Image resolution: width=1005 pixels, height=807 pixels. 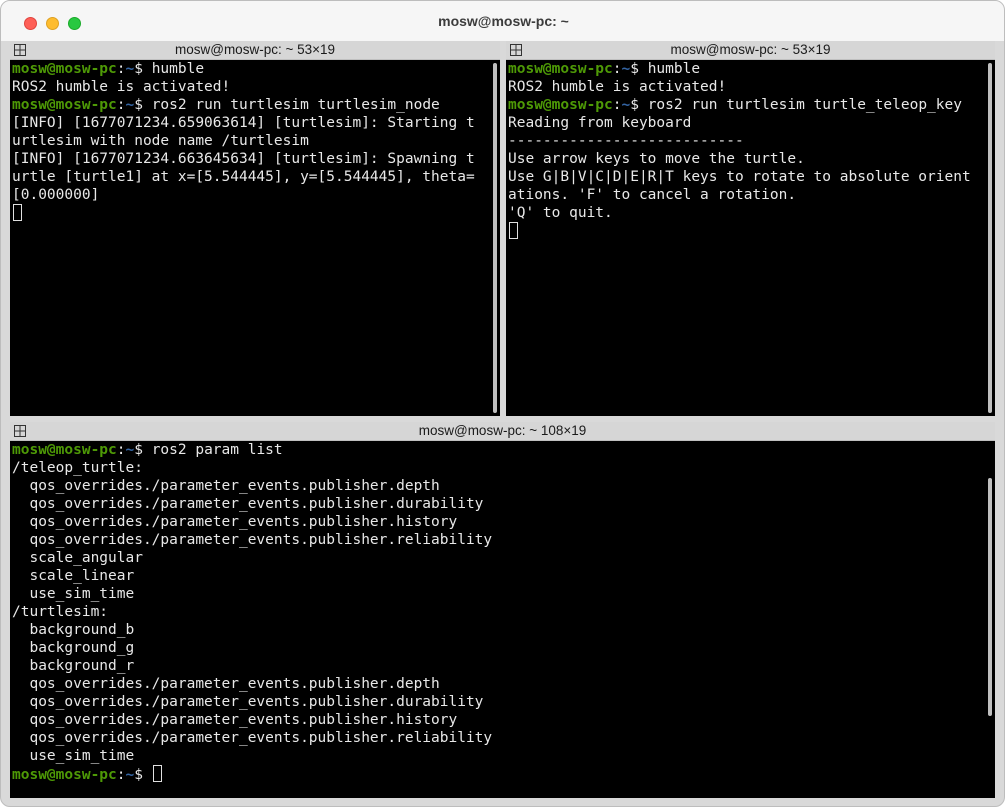 I want to click on terminal-line: scale_linear, so click(x=497, y=576).